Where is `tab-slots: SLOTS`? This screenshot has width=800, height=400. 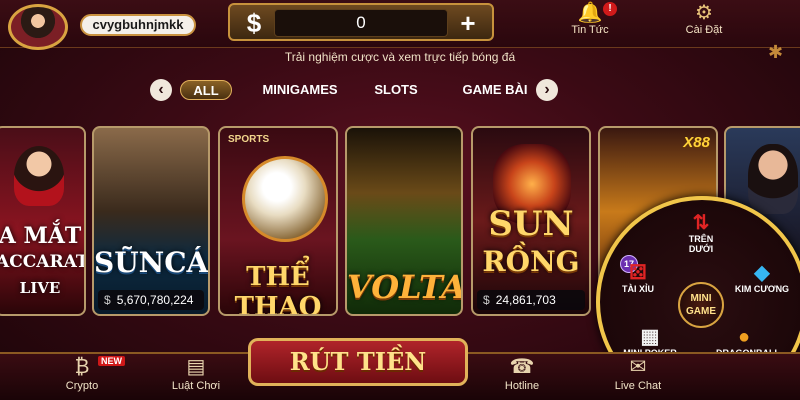
tab-slots: SLOTS is located at coordinates (396, 90).